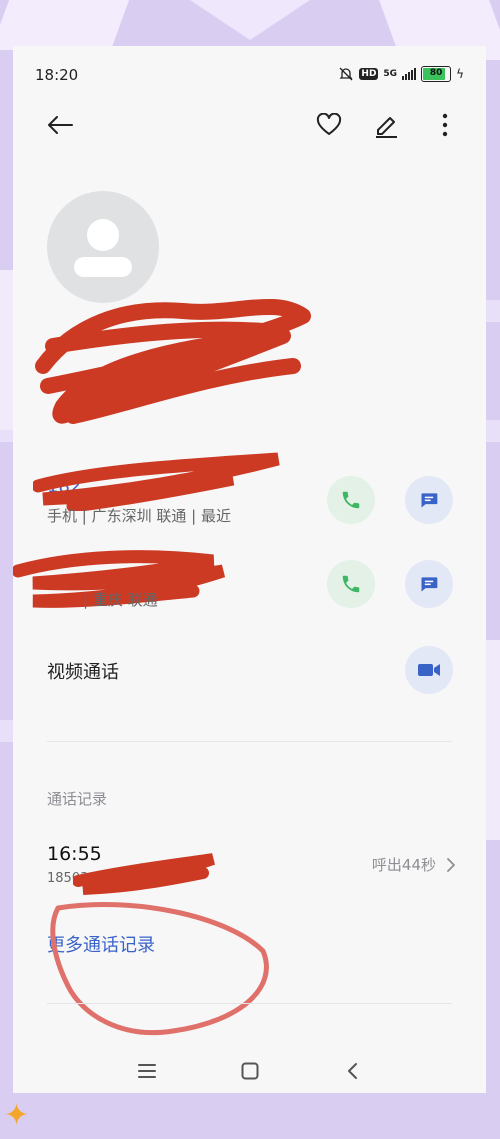 This screenshot has height=1139, width=500. Describe the element at coordinates (390, 74) in the screenshot. I see `network-type: 5G` at that location.